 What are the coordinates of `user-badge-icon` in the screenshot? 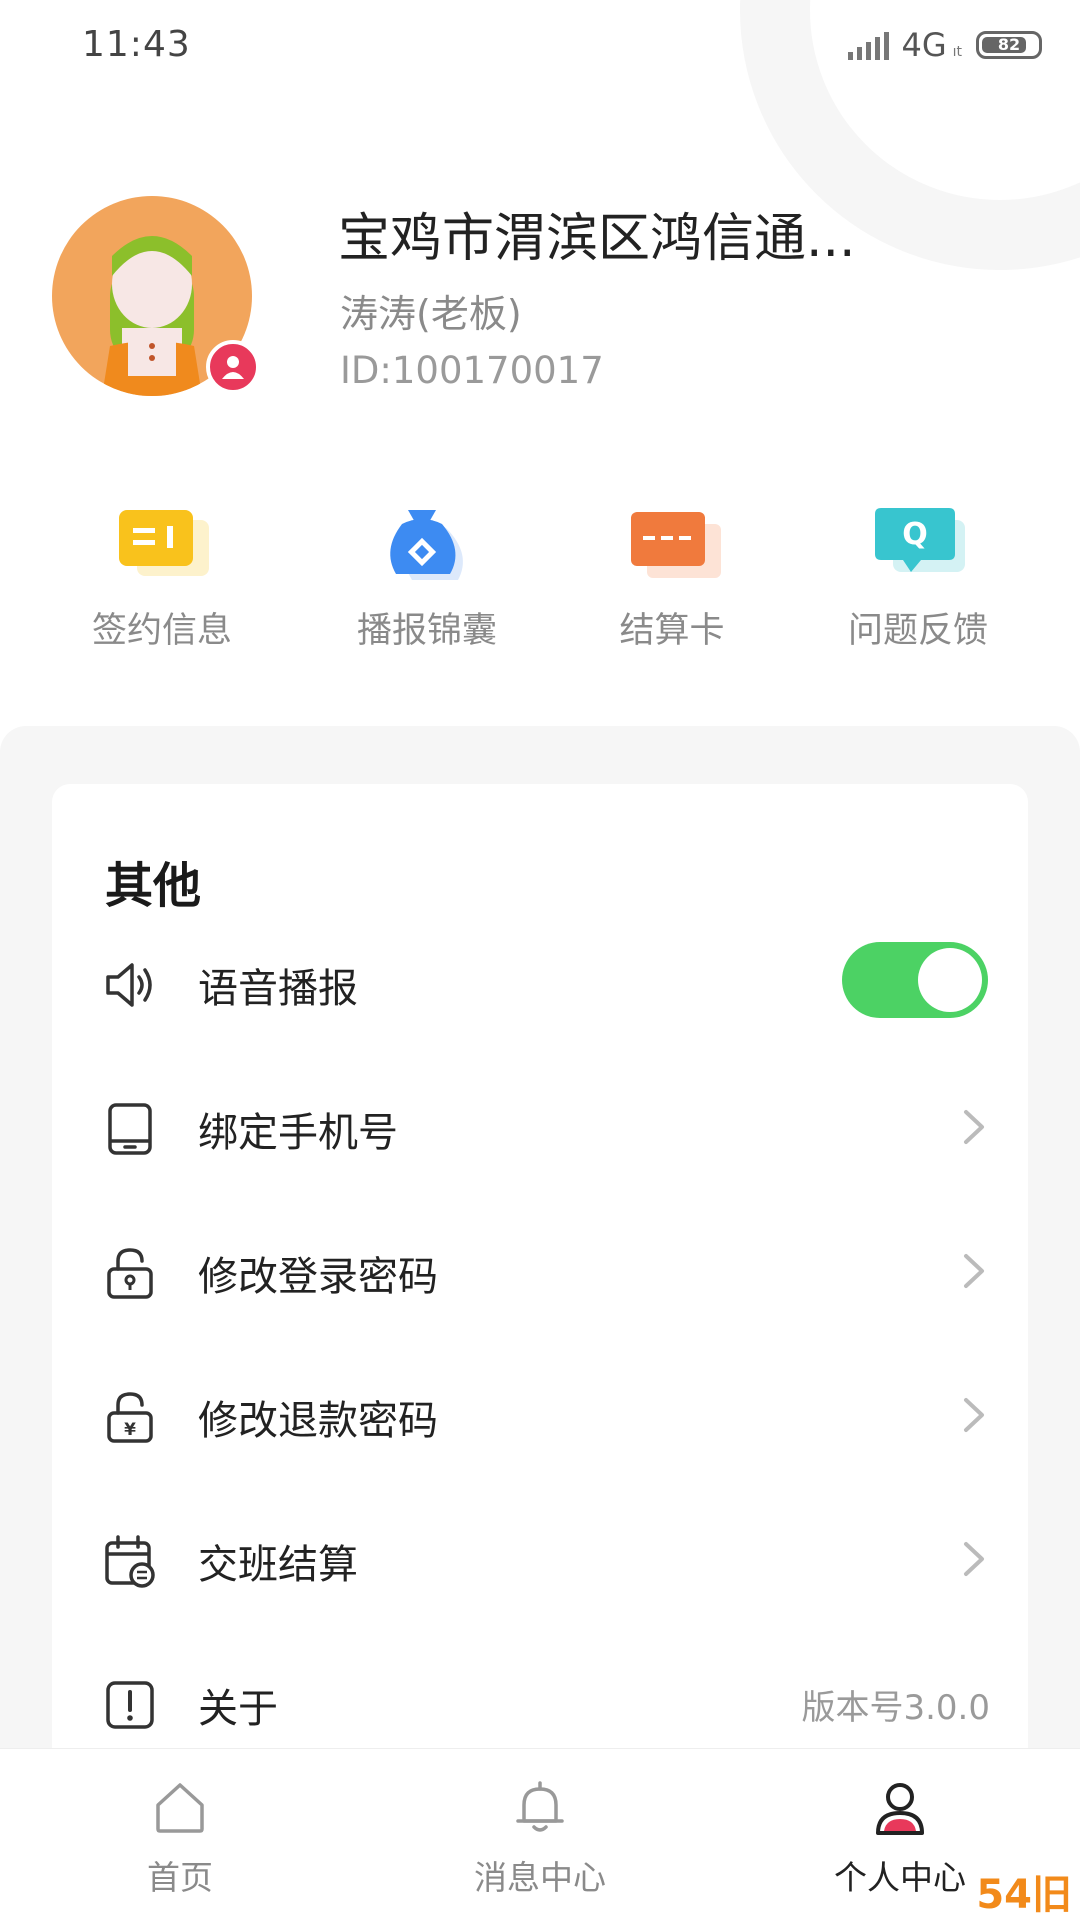 It's located at (233, 367).